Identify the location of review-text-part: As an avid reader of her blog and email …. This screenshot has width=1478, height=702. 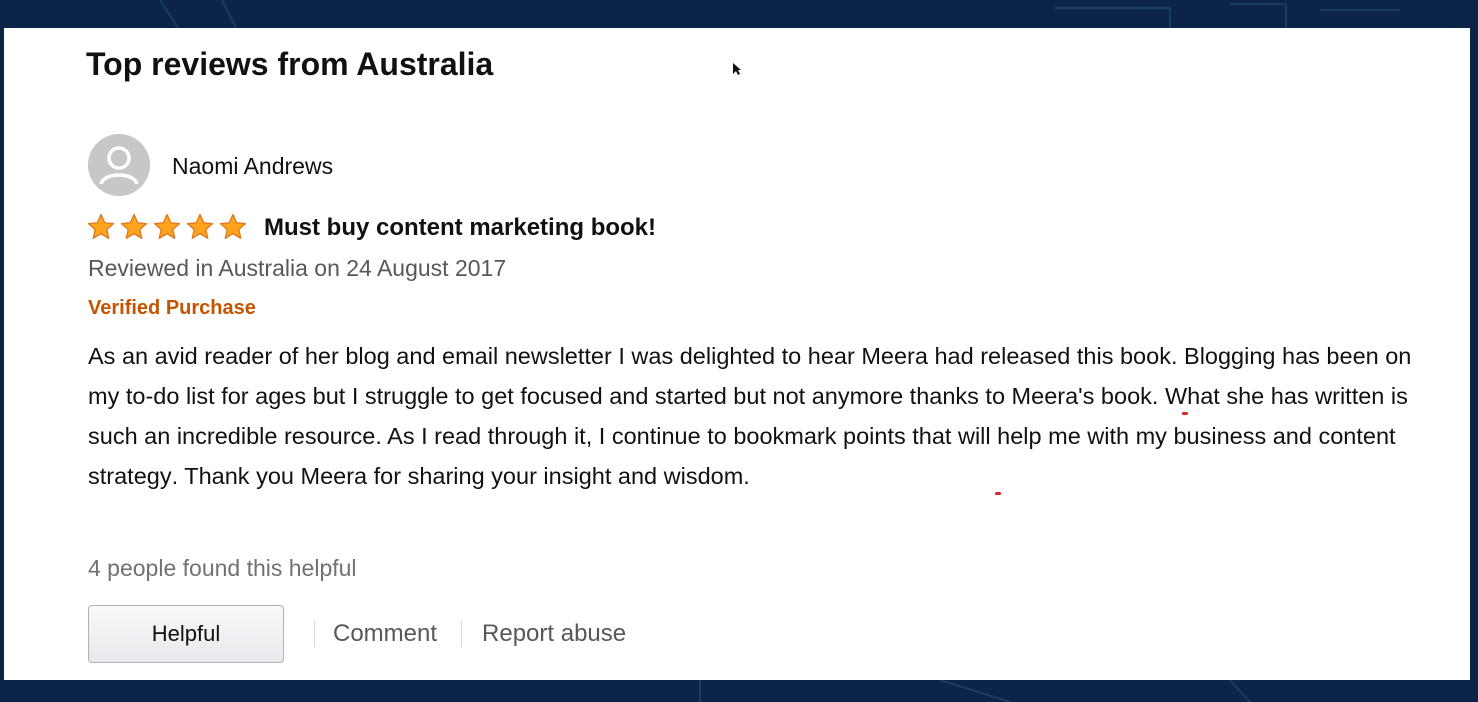
(636, 356).